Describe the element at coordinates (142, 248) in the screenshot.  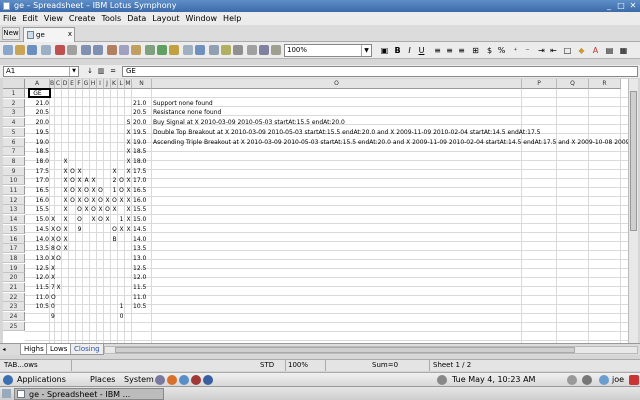
I see `price-cell-n: 13.5` at that location.